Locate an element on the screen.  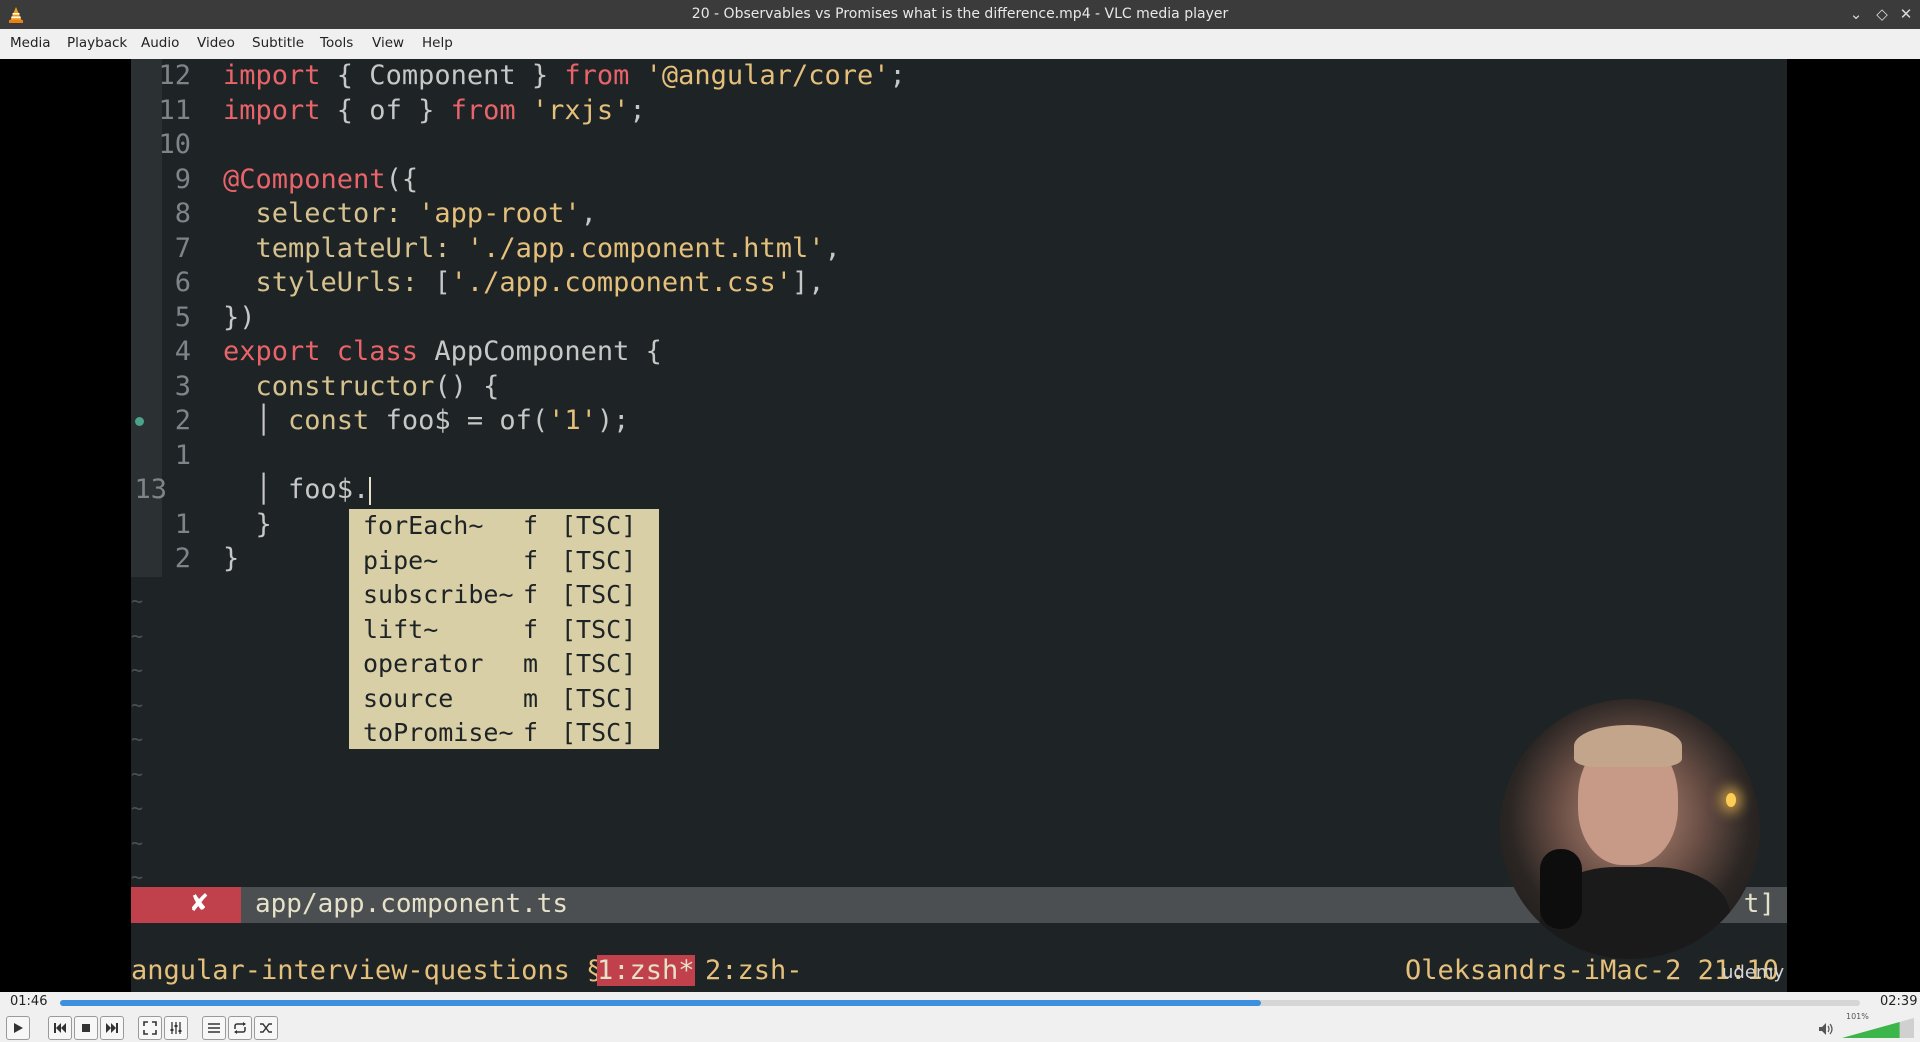
maximize-icon: ◇ is located at coordinates (1882, 14).